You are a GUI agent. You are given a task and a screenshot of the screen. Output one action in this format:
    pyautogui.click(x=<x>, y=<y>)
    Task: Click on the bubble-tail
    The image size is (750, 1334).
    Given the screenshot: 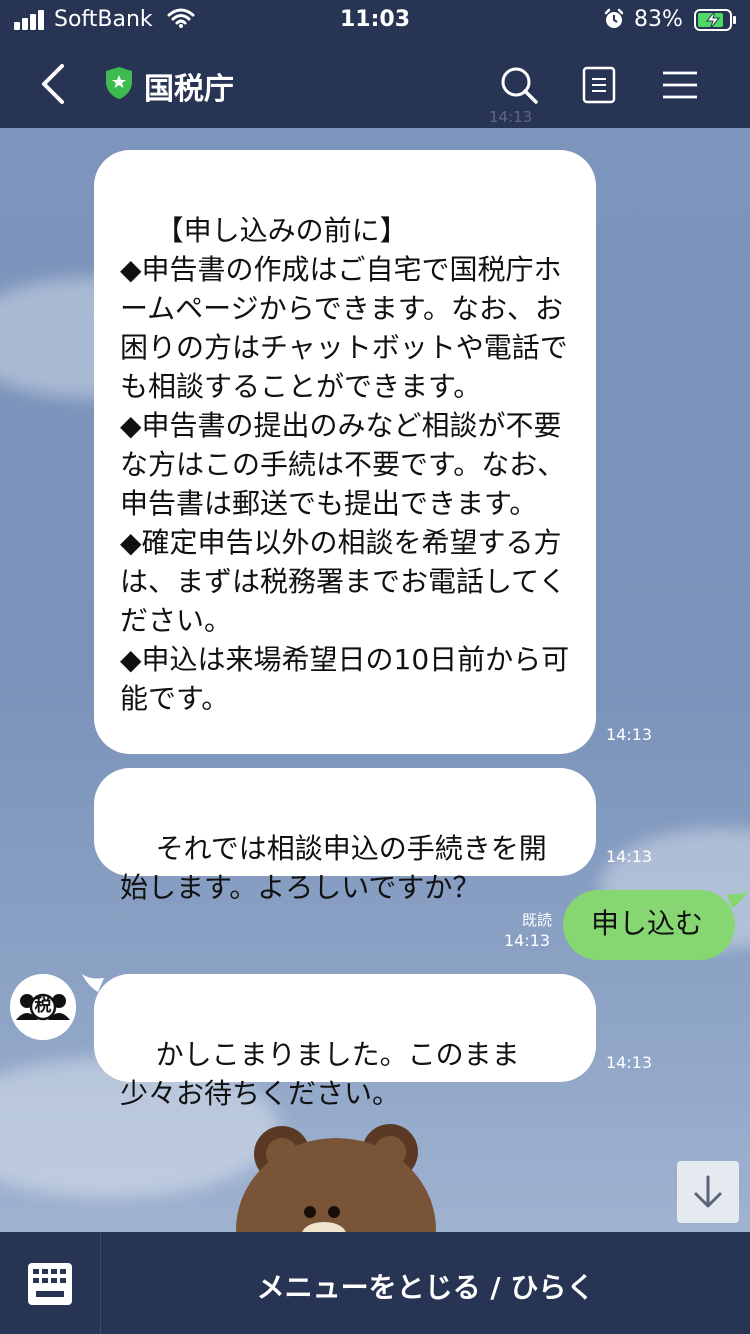 What is the action you would take?
    pyautogui.click(x=737, y=899)
    